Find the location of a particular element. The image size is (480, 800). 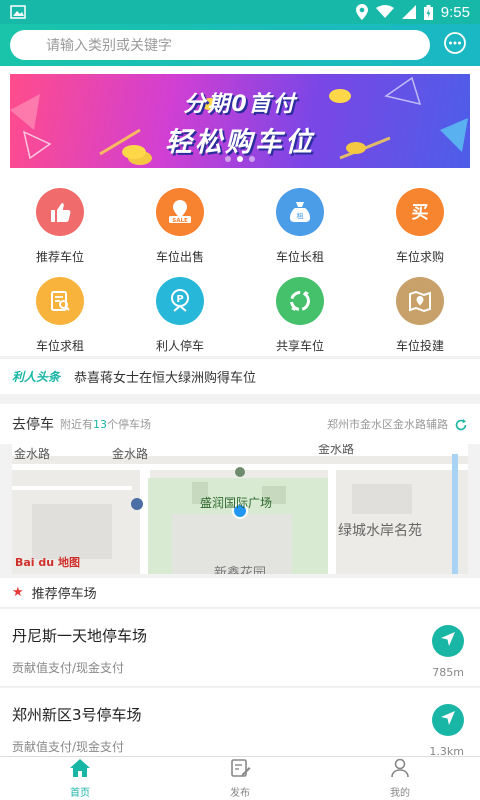

wifi-icon is located at coordinates (384, 12).